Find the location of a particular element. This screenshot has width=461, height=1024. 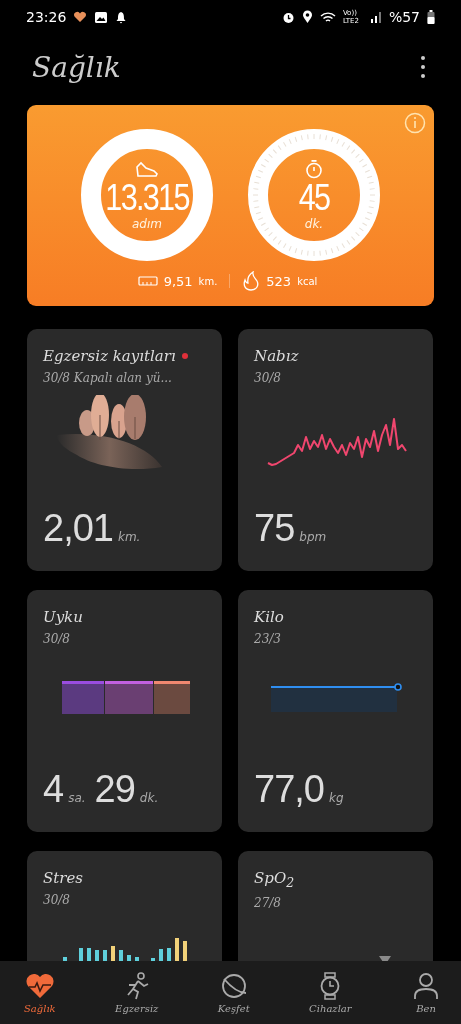

nav-tab: Ben is located at coordinates (426, 992).